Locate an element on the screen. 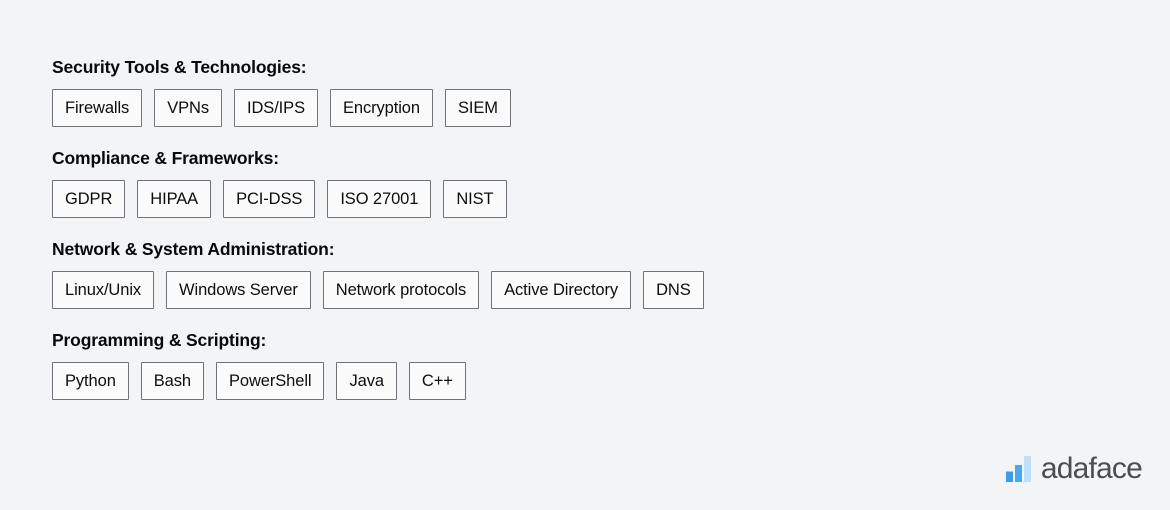 Image resolution: width=1170 pixels, height=510 pixels. skill-tag: Encryption is located at coordinates (381, 108).